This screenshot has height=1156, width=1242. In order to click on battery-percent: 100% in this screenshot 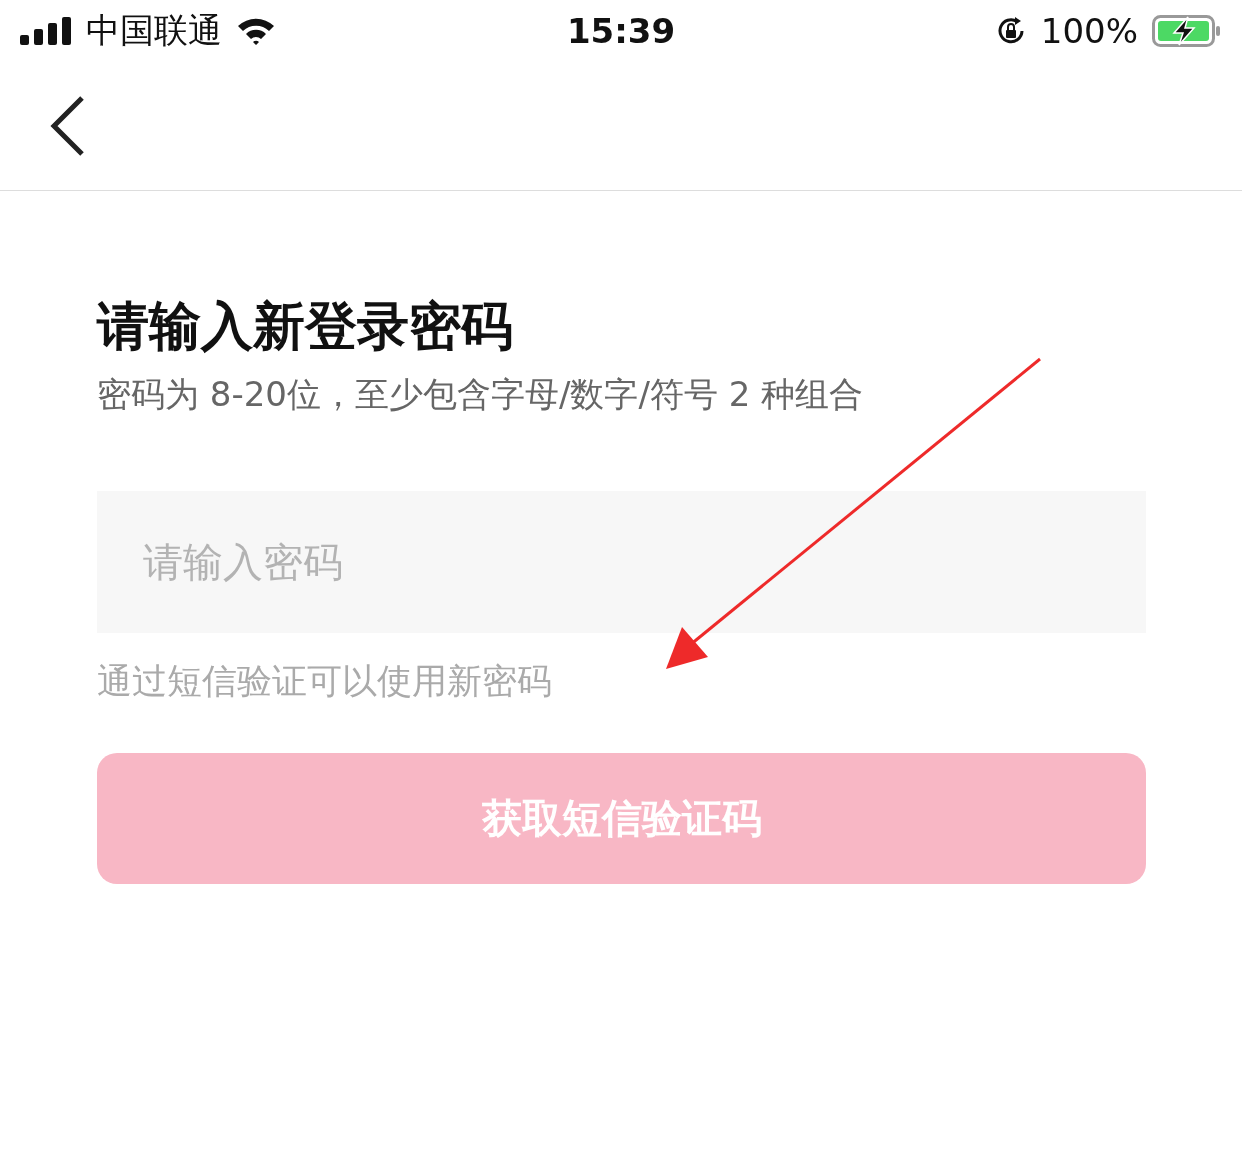, I will do `click(1089, 31)`.